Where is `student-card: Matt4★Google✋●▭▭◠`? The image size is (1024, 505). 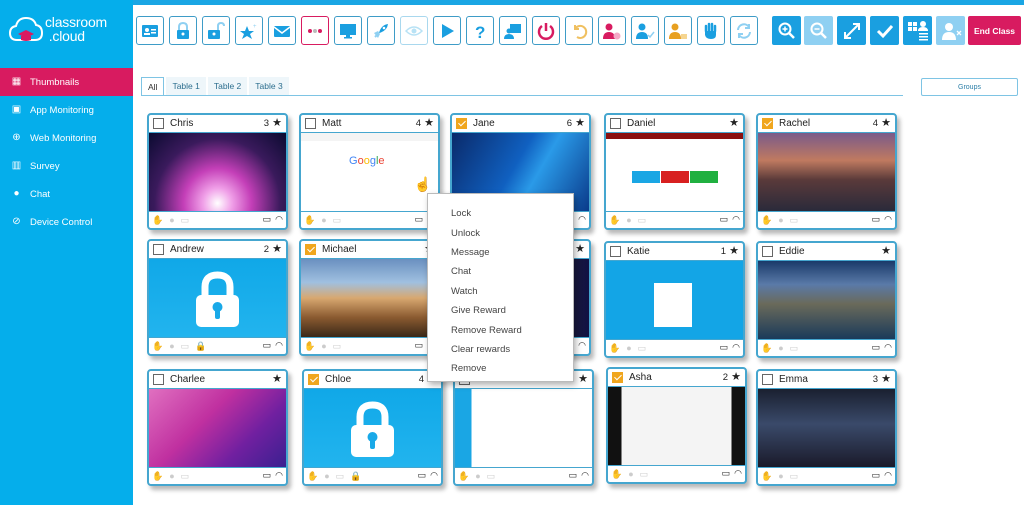
student-card: Matt4★Google✋●▭▭◠ is located at coordinates (369, 171).